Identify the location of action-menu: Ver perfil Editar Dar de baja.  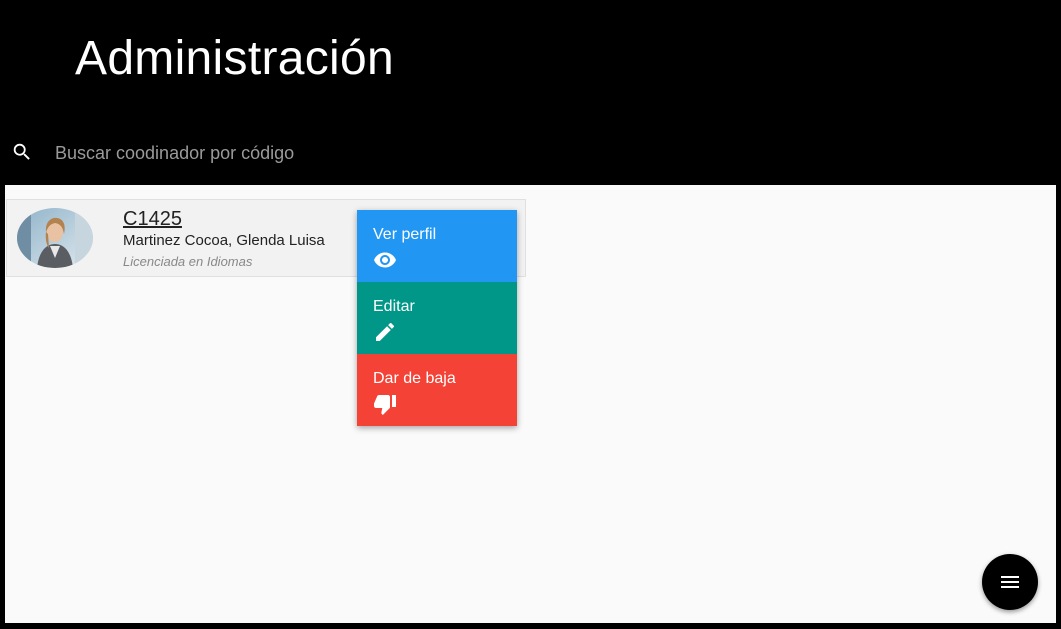
(437, 318).